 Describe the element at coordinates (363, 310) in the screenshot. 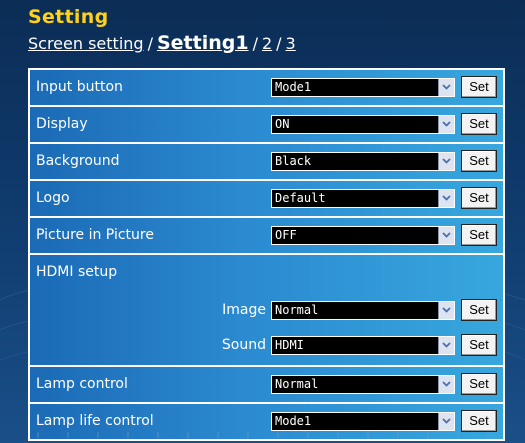

I see `hdmi-image-select: Normal` at that location.